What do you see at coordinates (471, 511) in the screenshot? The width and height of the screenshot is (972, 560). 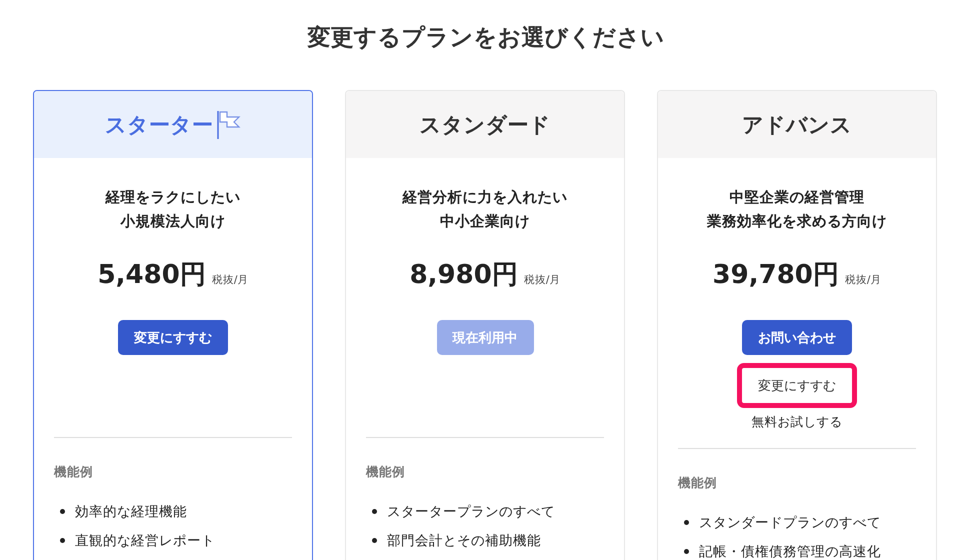 I see `feature-item: スタータープランのすべて` at bounding box center [471, 511].